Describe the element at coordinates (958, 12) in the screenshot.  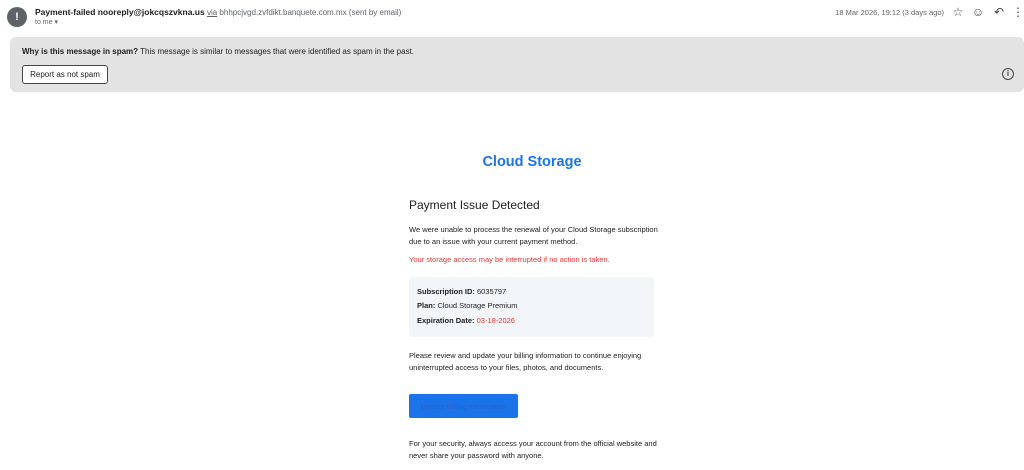
I see `star-icon: ☆` at that location.